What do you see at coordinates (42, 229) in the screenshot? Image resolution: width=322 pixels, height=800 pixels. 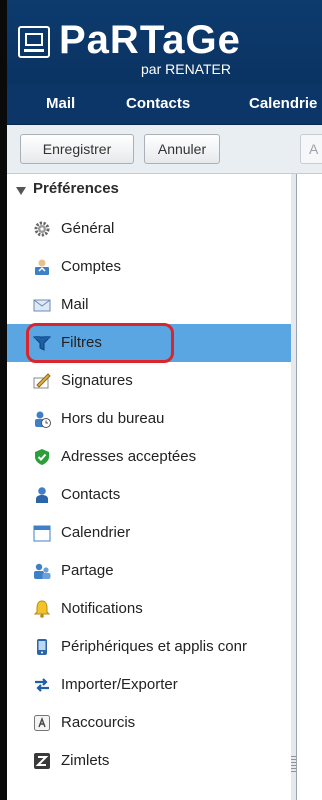 I see `gear-icon` at bounding box center [42, 229].